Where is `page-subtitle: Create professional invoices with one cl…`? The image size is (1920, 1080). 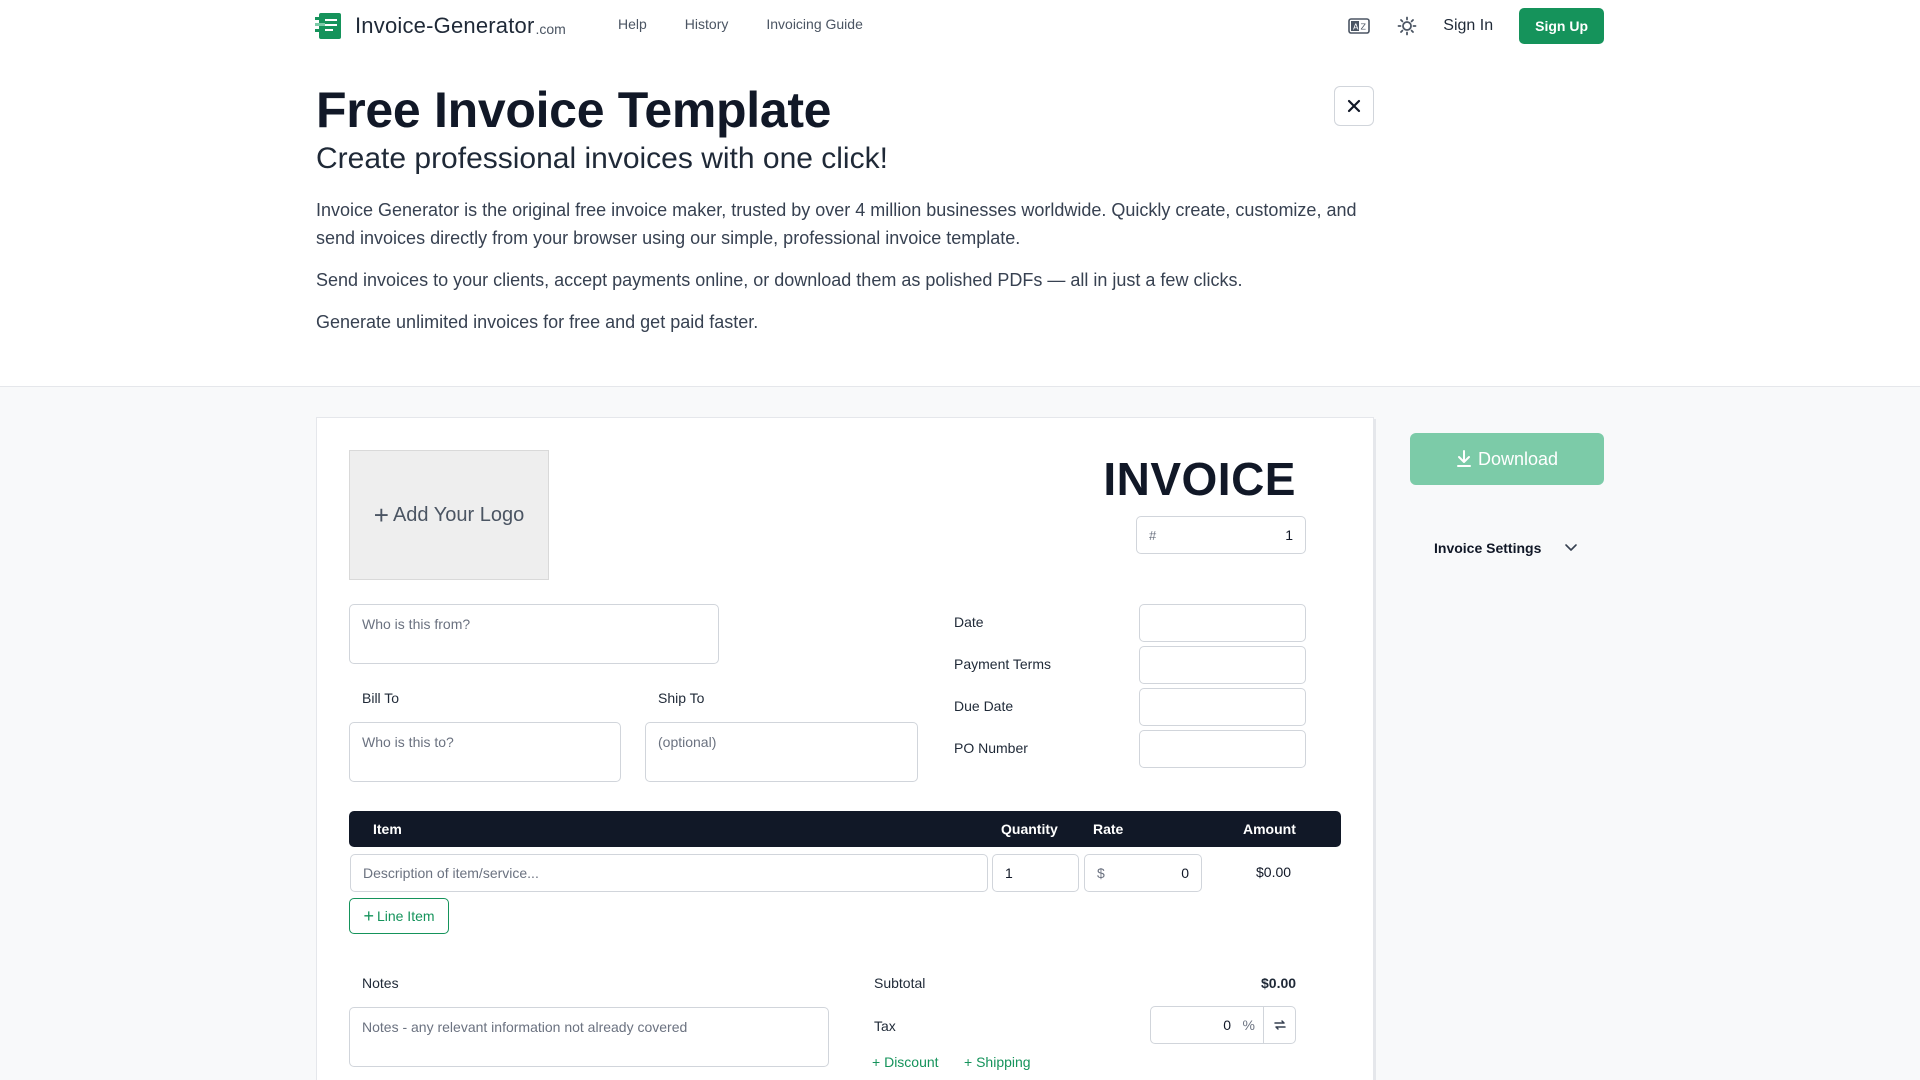 page-subtitle: Create professional invoices with one cl… is located at coordinates (602, 158).